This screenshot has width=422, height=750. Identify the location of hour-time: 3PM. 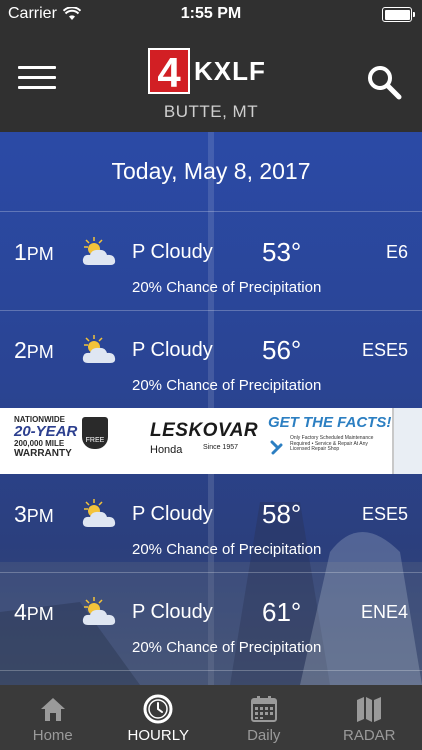
(34, 514).